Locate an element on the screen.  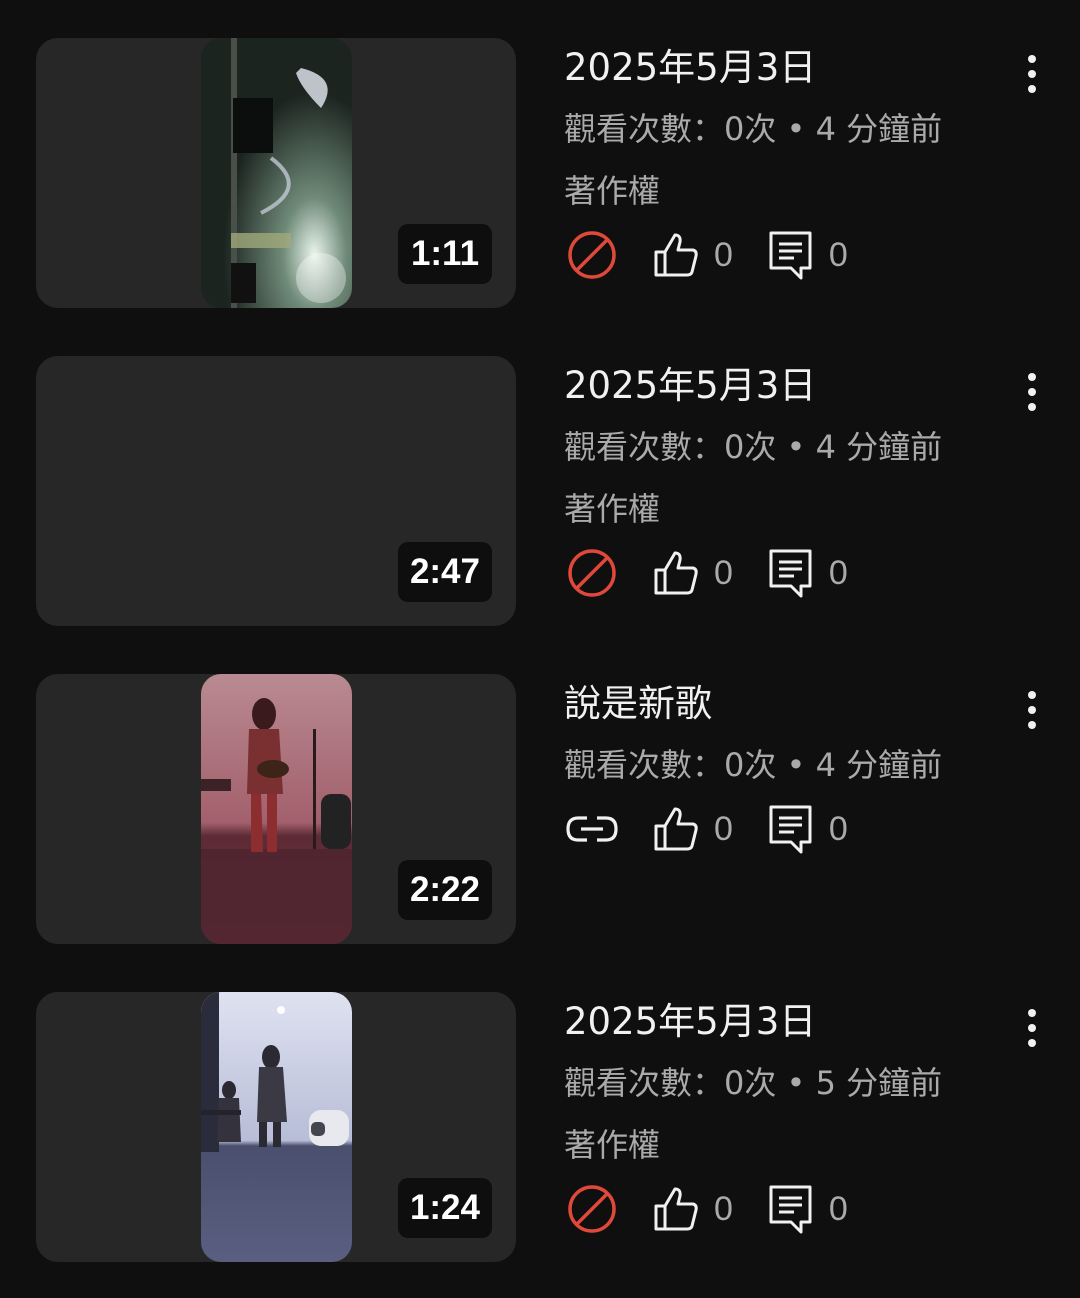
video-views: 觀看次數：0次 • 5 分鐘前 is located at coordinates (753, 1083).